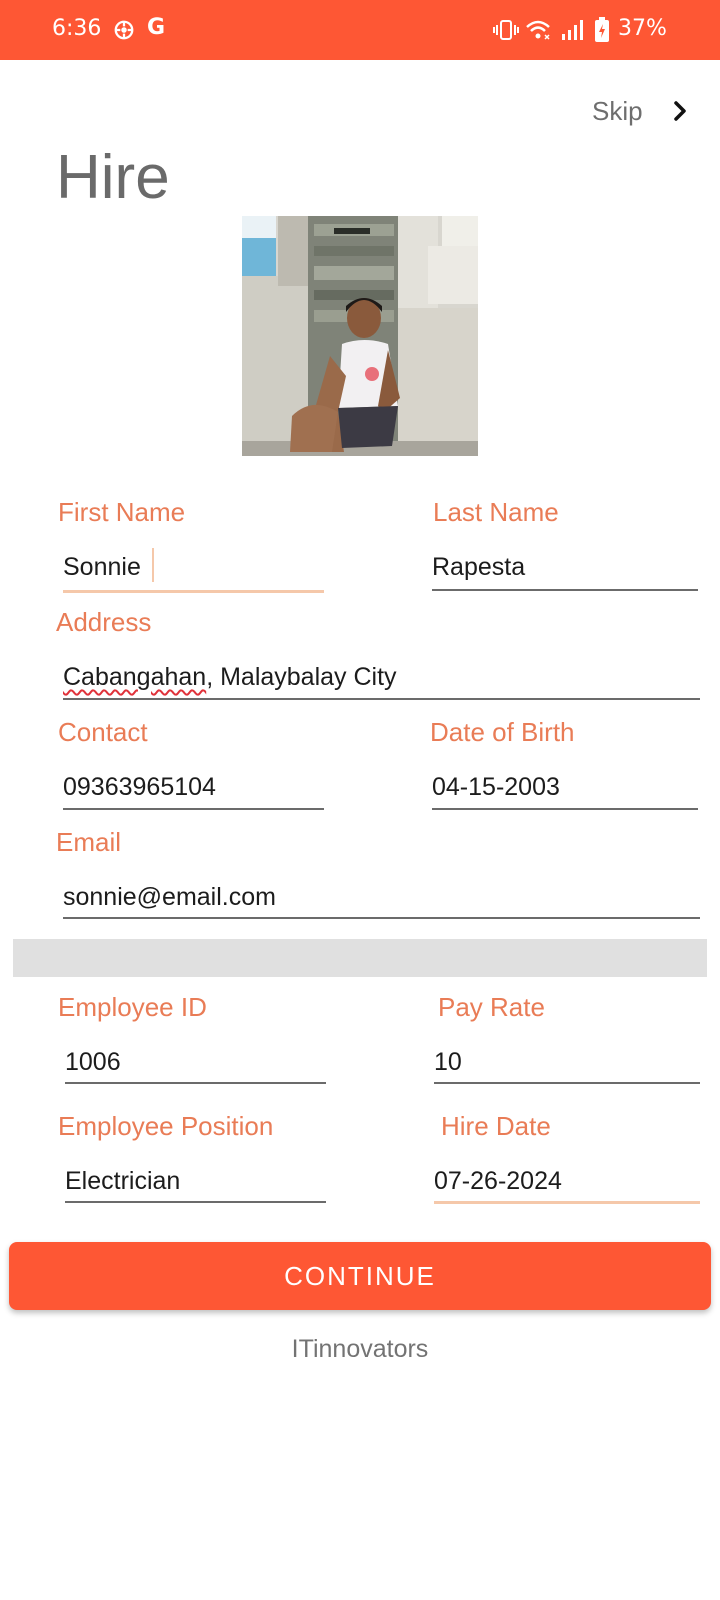 The image size is (720, 1600). Describe the element at coordinates (169, 897) in the screenshot. I see `email-input: sonnie@email.com` at that location.